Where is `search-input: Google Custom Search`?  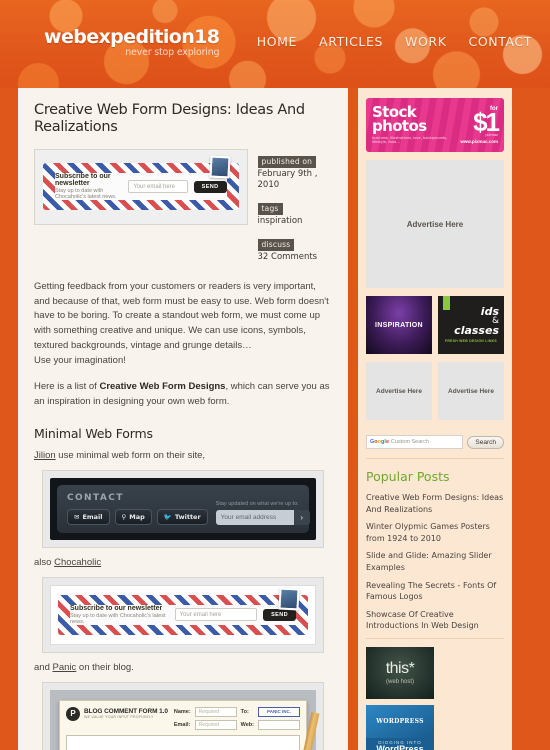 search-input: Google Custom Search is located at coordinates (415, 442).